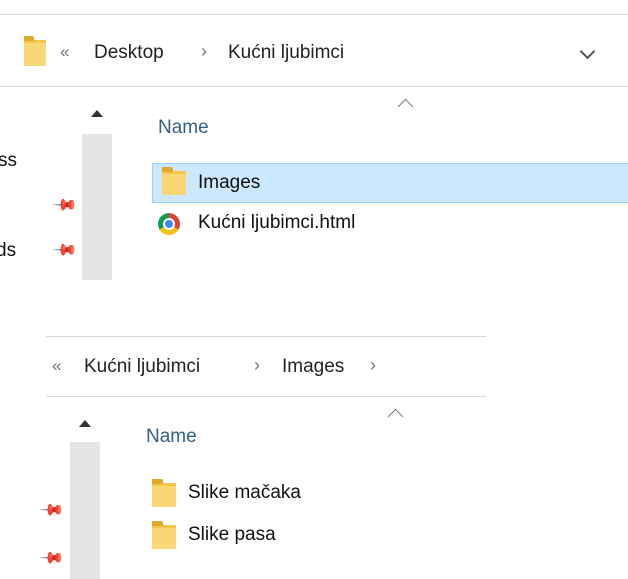  What do you see at coordinates (313, 367) in the screenshot?
I see `breadcrumb-images: Images` at bounding box center [313, 367].